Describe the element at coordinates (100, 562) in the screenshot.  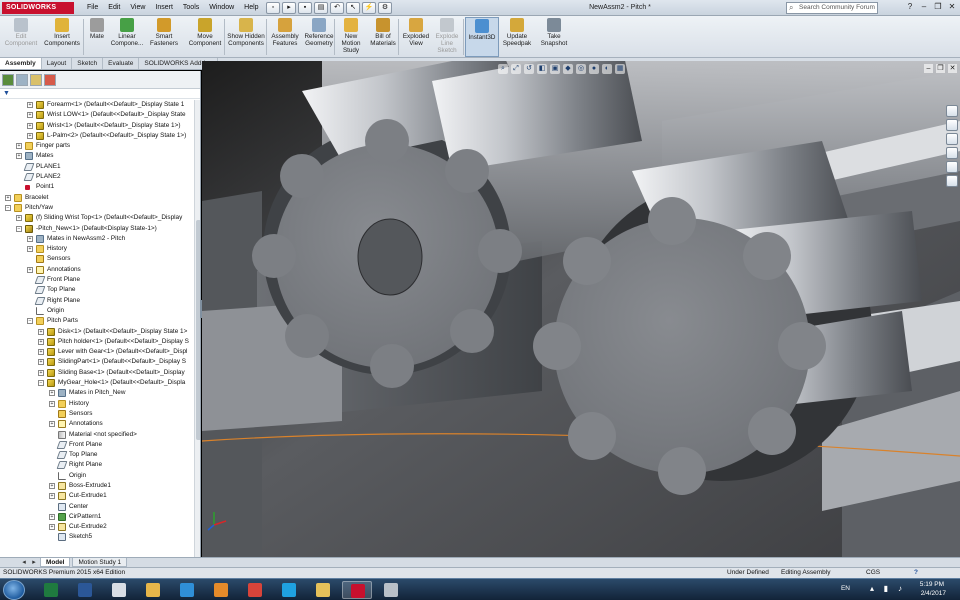
I see `bottom-tab-motion-study-1: Motion Study 1` at that location.